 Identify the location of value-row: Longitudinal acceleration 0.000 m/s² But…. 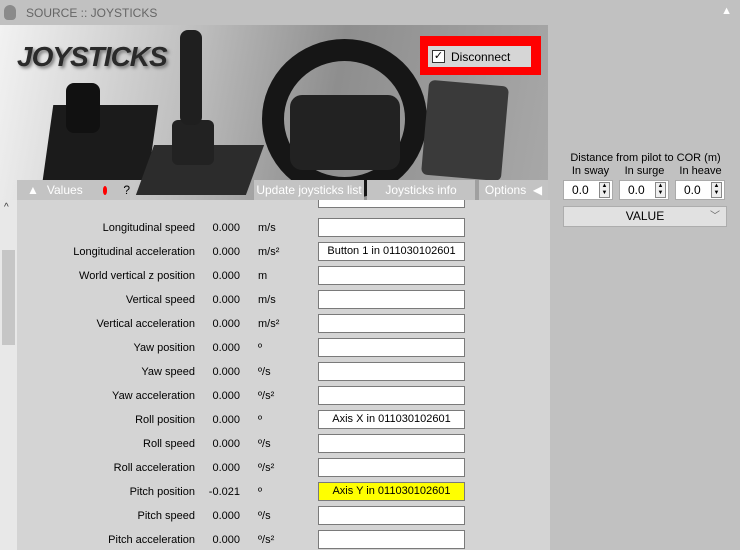
(283, 252).